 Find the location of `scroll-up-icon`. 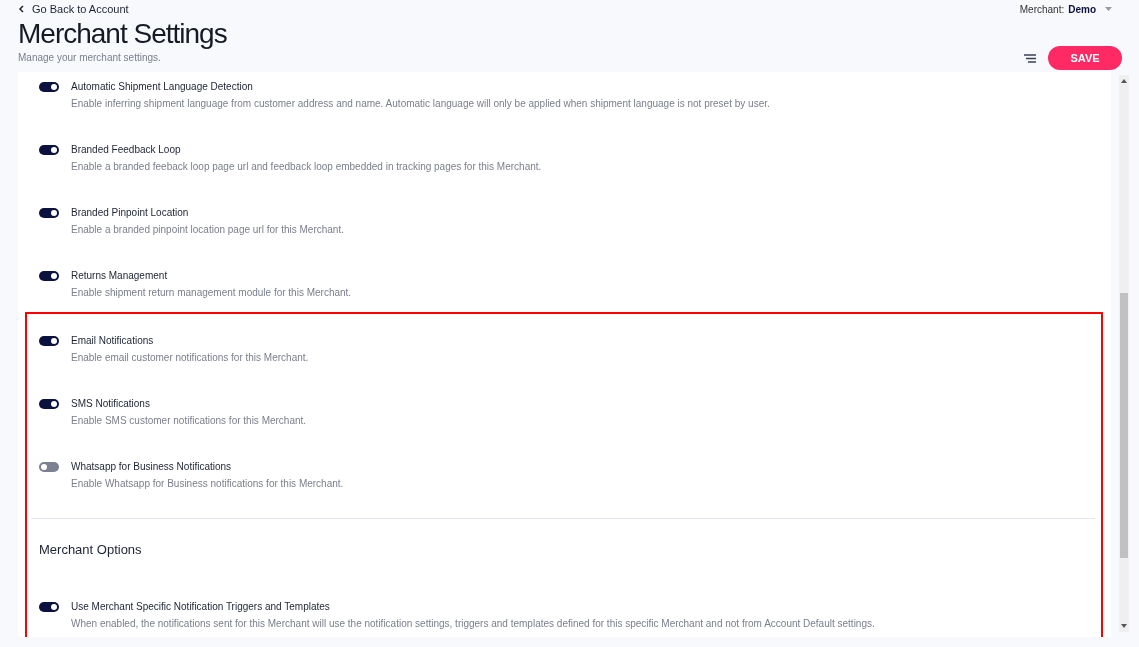

scroll-up-icon is located at coordinates (1124, 81).